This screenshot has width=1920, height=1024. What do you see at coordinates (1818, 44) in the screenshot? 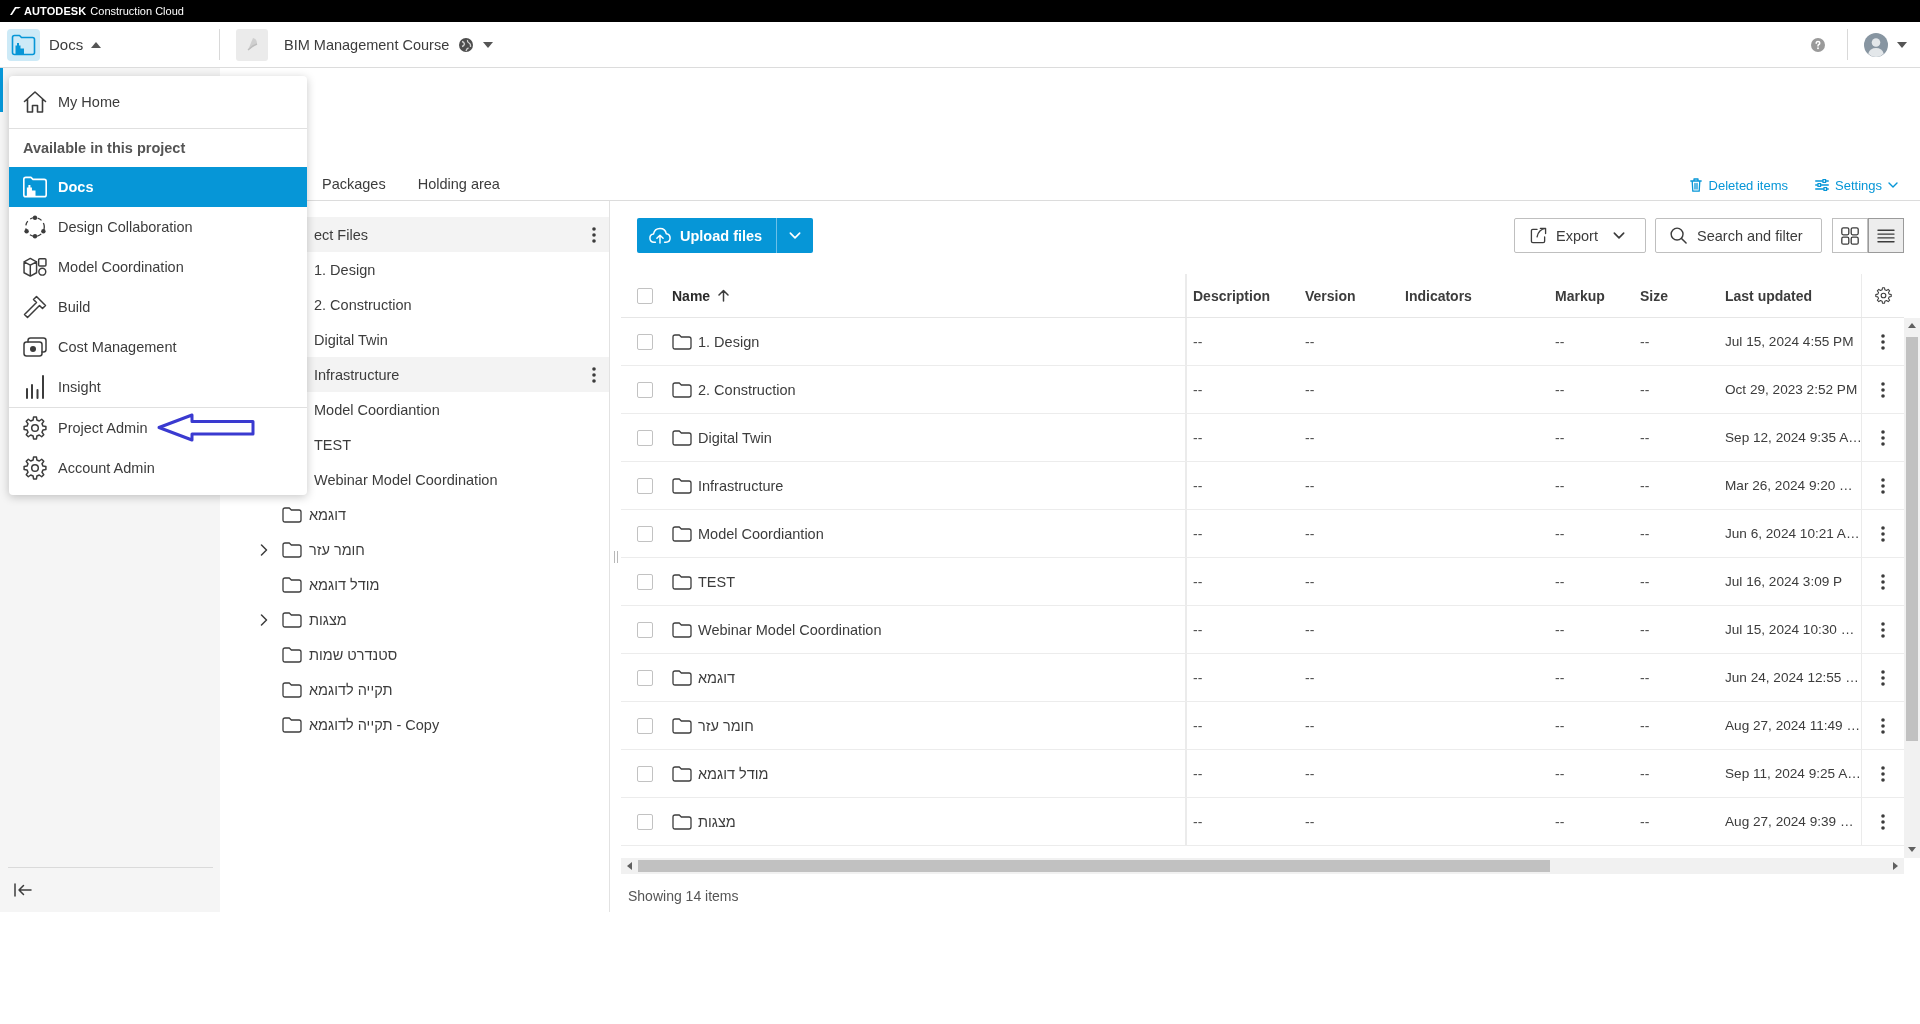
I see `help-icon` at bounding box center [1818, 44].